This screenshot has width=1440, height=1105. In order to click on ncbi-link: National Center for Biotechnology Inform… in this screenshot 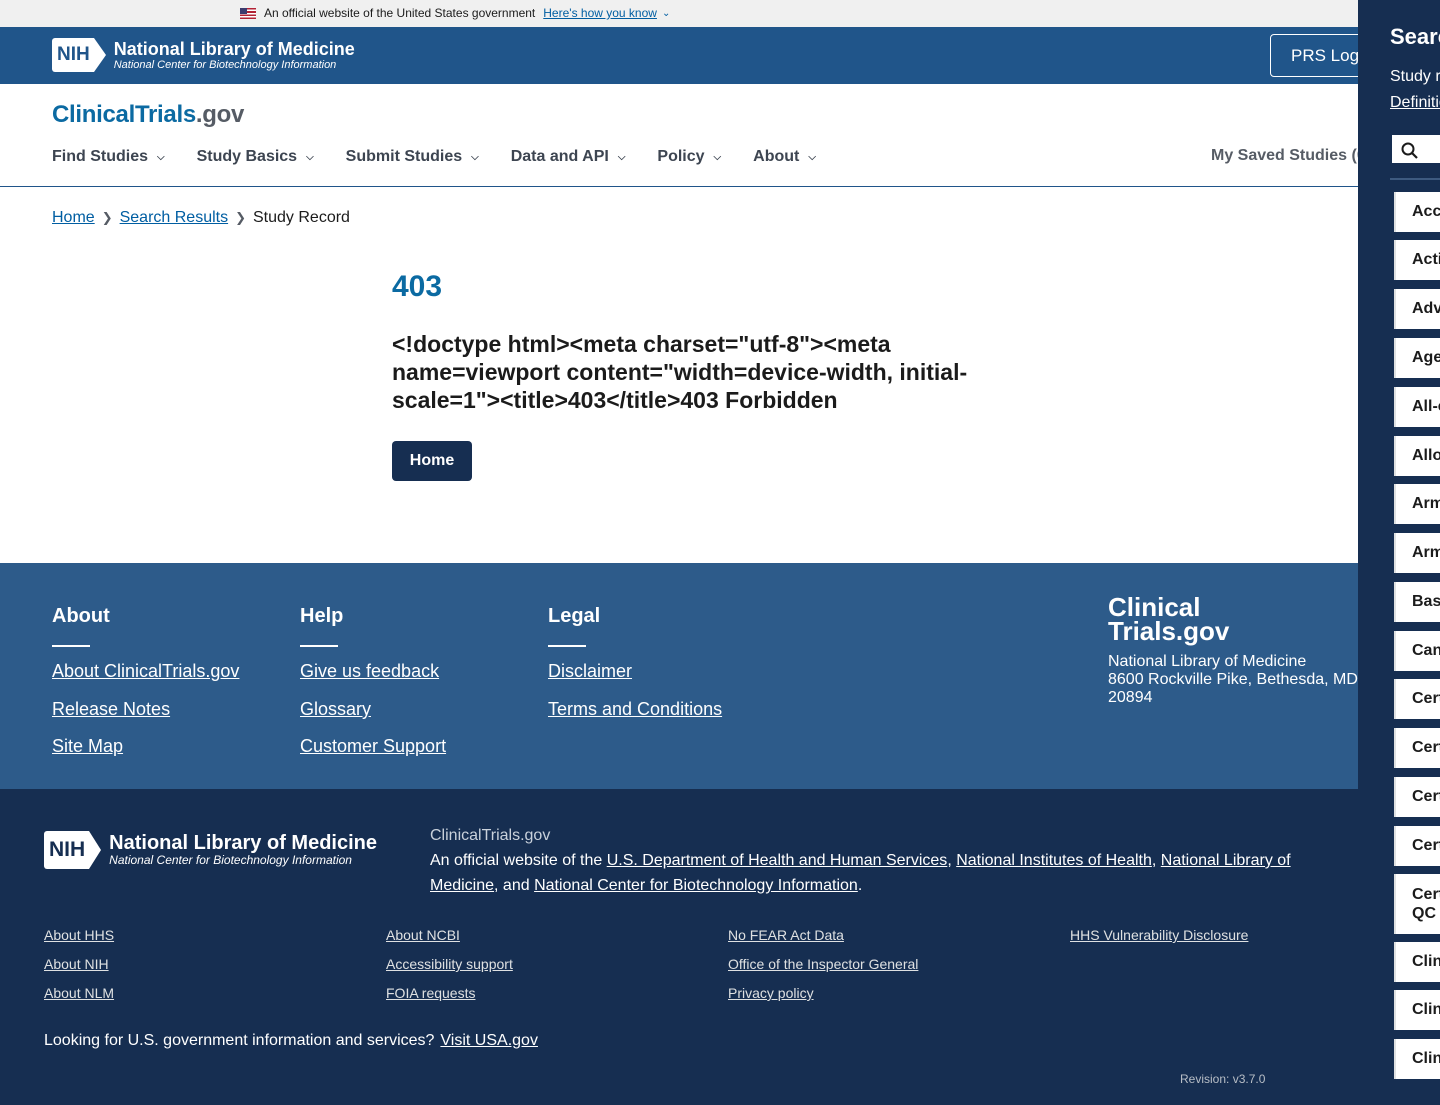, I will do `click(696, 885)`.